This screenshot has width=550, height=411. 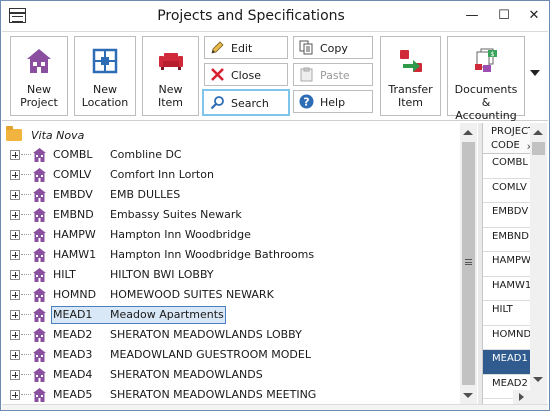 I want to click on edit-button: Edit, so click(x=246, y=47).